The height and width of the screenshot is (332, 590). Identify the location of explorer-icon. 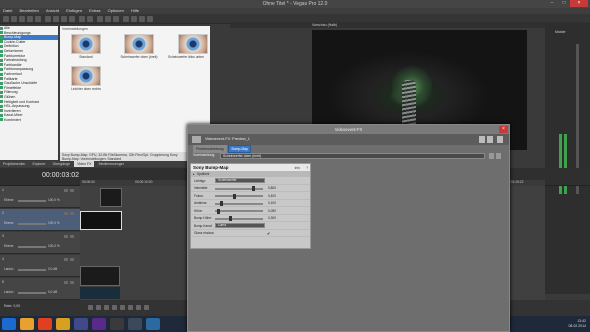
(27, 324).